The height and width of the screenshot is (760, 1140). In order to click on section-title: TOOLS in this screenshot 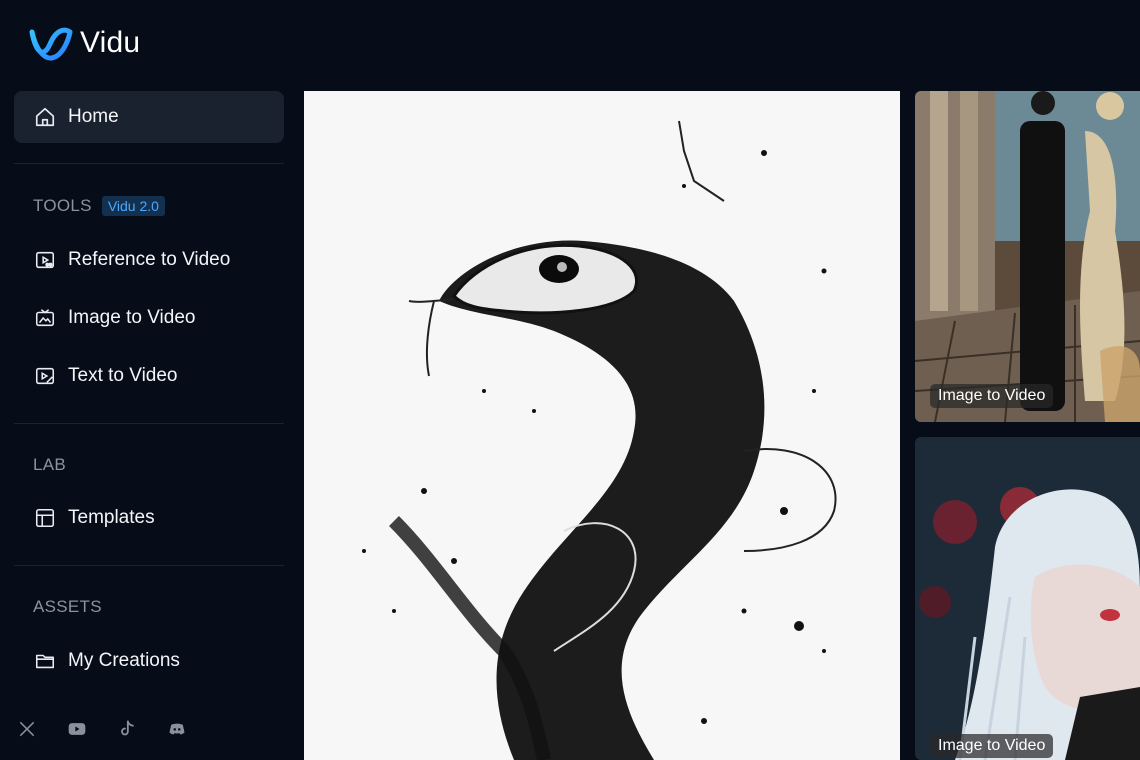, I will do `click(62, 205)`.